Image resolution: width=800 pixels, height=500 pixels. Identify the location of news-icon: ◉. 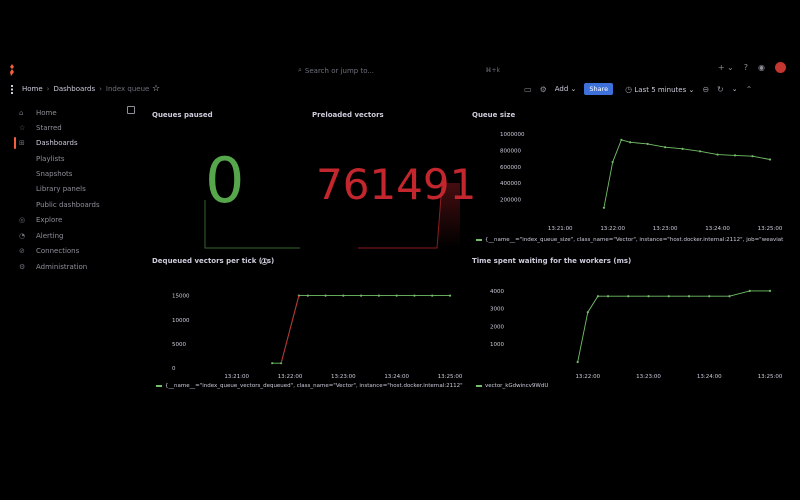
(761, 67).